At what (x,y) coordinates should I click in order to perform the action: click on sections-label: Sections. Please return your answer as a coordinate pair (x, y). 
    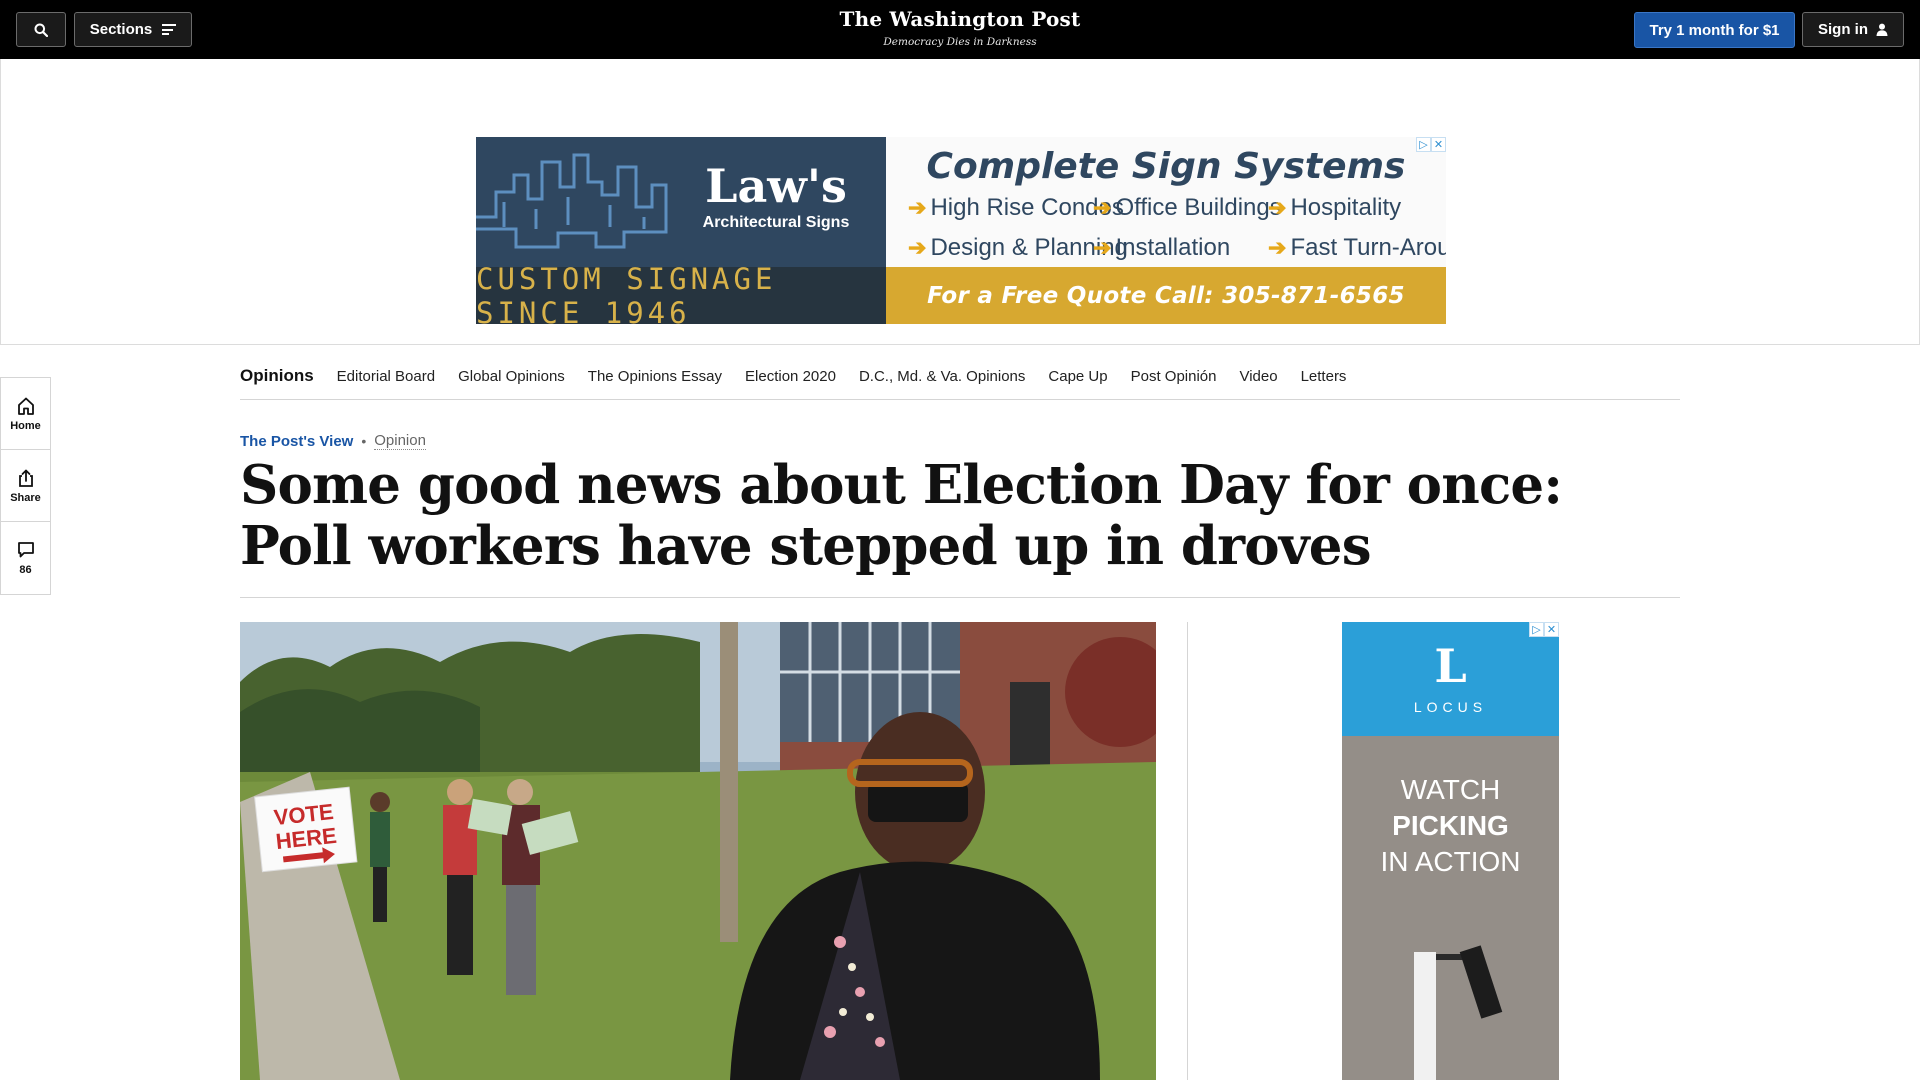
    Looking at the image, I should click on (121, 29).